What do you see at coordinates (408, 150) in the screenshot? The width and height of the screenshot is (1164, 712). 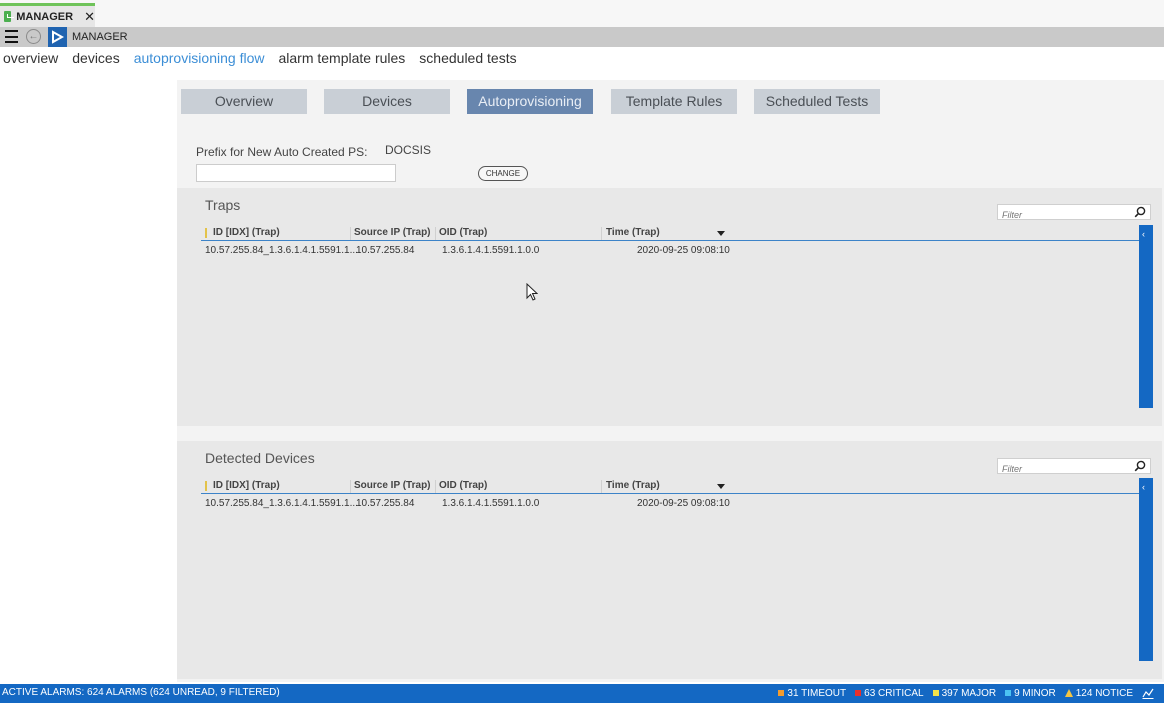 I see `prefix-value: DOCSIS` at bounding box center [408, 150].